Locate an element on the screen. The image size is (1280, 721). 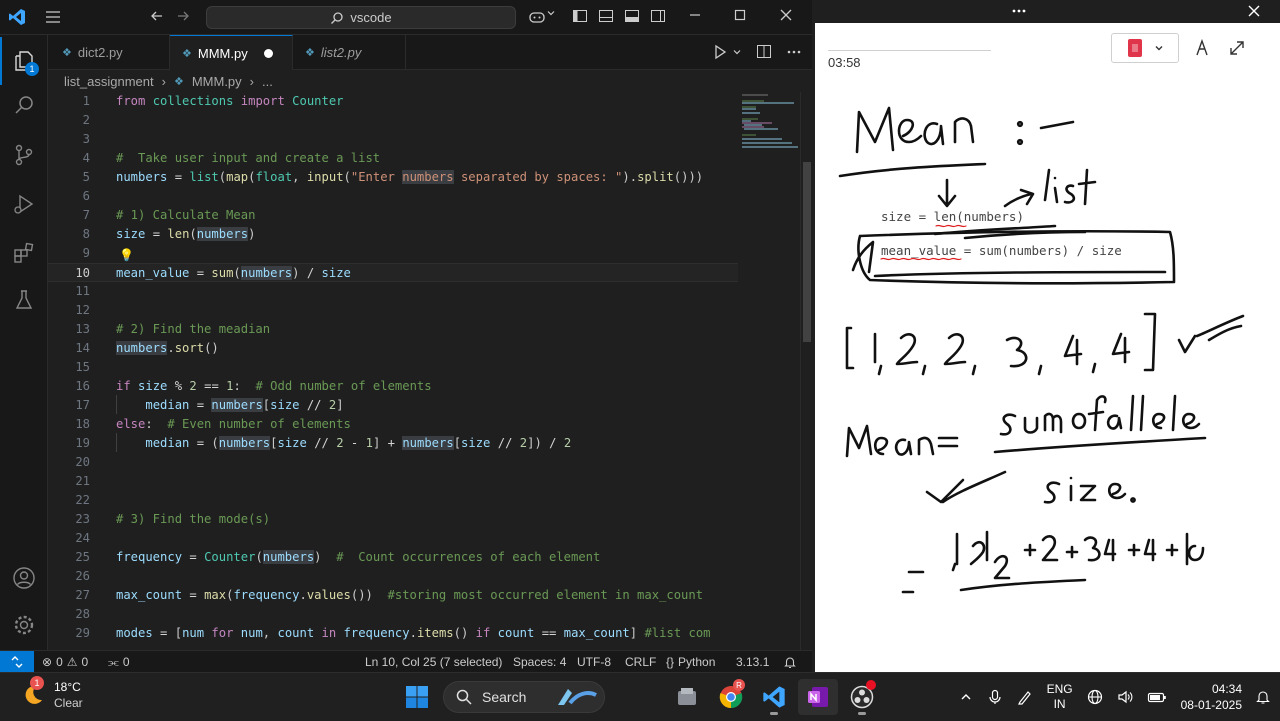
remote-indicator-icon is located at coordinates (17, 662).